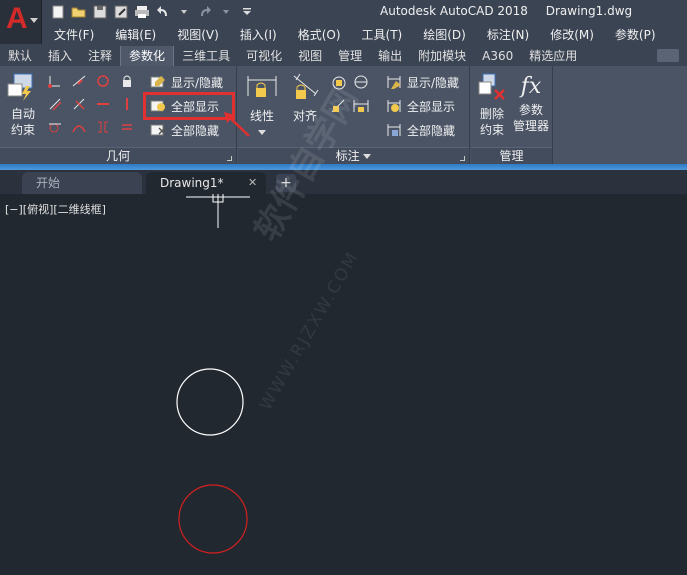  What do you see at coordinates (79, 127) in the screenshot?
I see `smooth-icon` at bounding box center [79, 127].